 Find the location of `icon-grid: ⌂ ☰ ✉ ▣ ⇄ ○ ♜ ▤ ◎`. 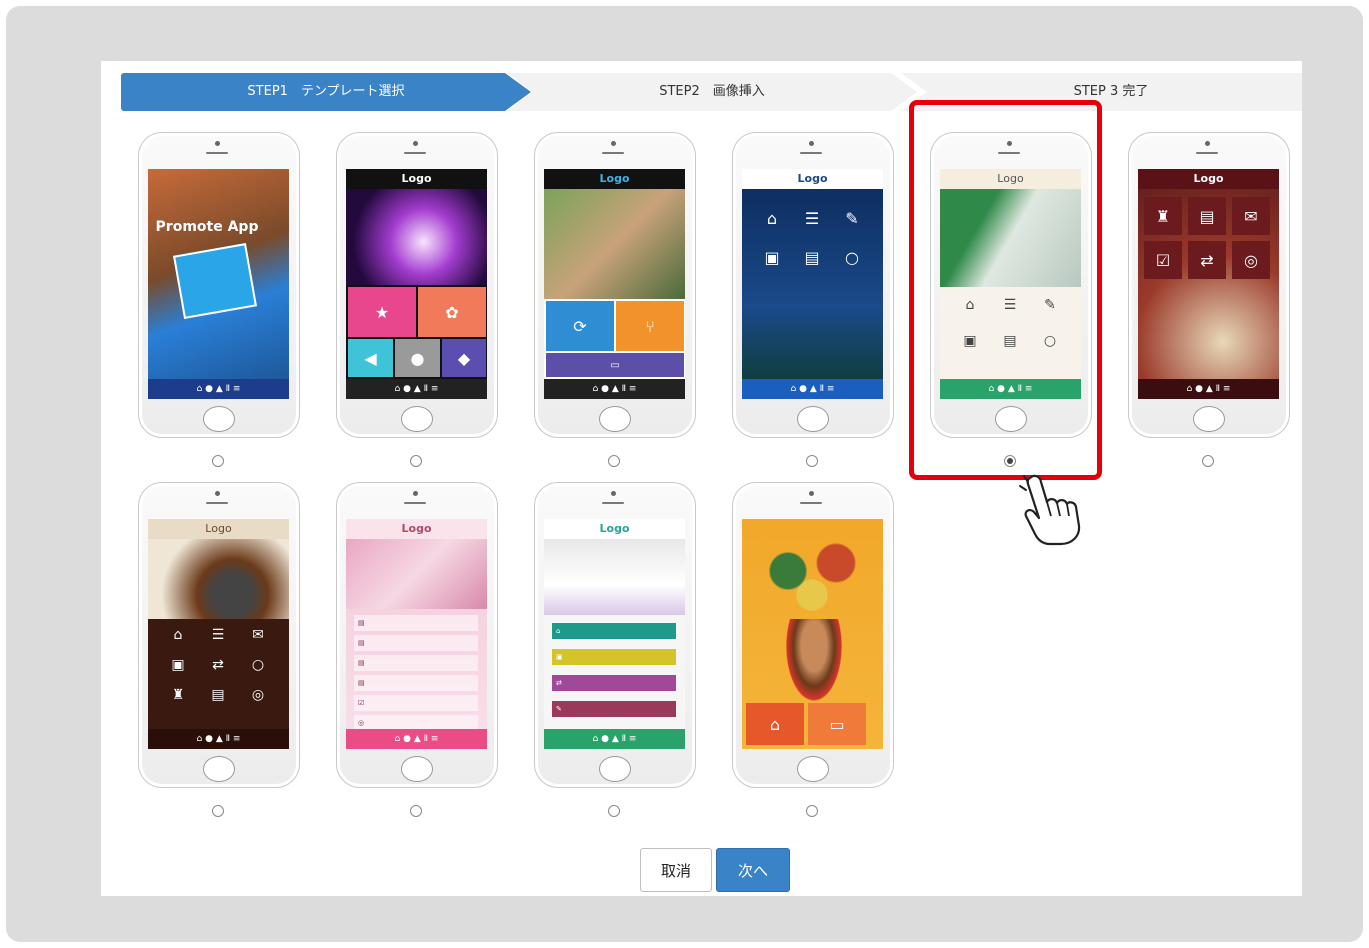

icon-grid: ⌂ ☰ ✉ ▣ ⇄ ○ ♜ ▤ ◎ is located at coordinates (218, 665).